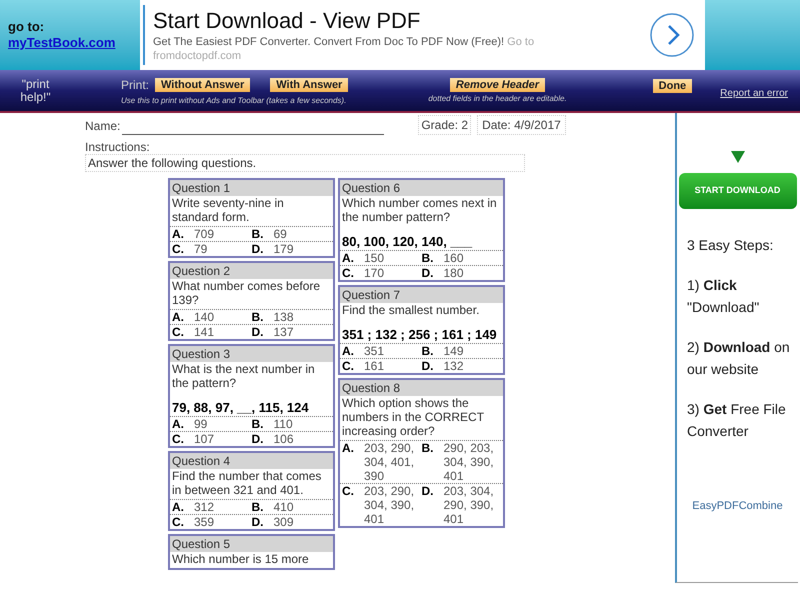 This screenshot has height=600, width=800. I want to click on question-title: Question 8, so click(421, 388).